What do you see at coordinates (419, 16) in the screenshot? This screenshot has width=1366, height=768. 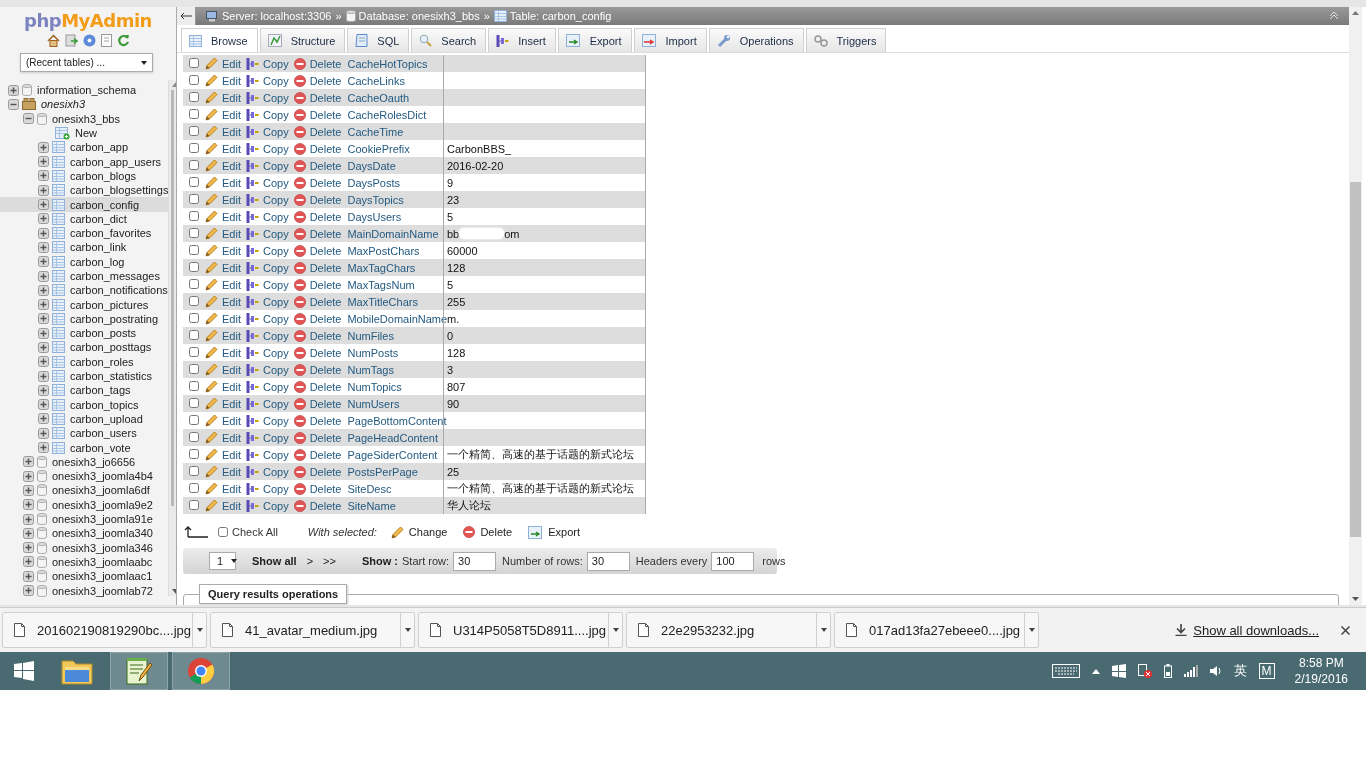 I see `breadcrumb-link: Database: onesixh3_bbs` at bounding box center [419, 16].